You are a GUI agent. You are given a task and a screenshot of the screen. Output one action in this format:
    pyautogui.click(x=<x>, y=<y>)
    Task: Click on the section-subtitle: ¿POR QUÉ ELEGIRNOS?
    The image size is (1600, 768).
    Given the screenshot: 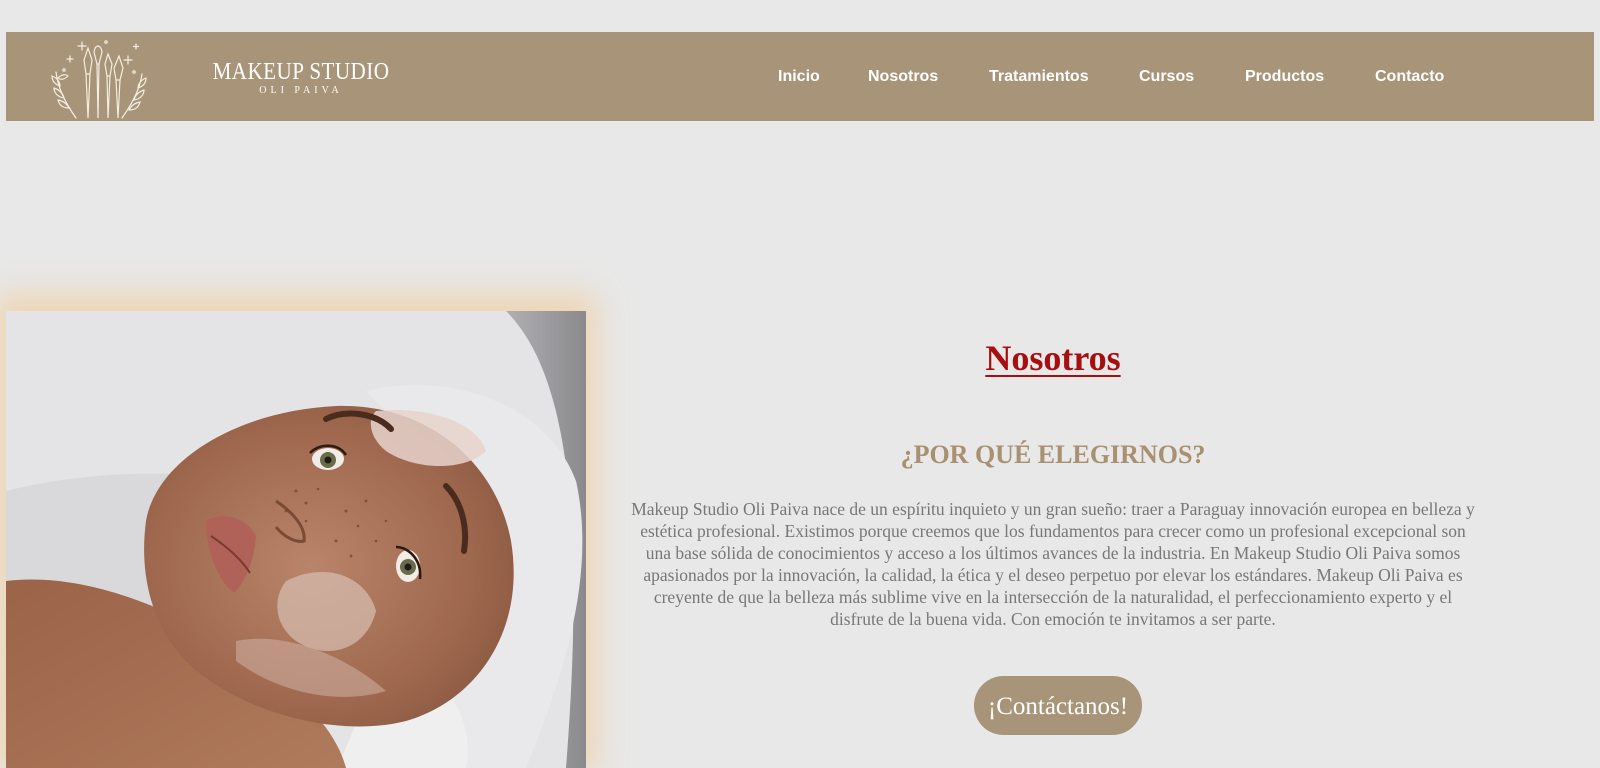 What is the action you would take?
    pyautogui.click(x=1053, y=454)
    